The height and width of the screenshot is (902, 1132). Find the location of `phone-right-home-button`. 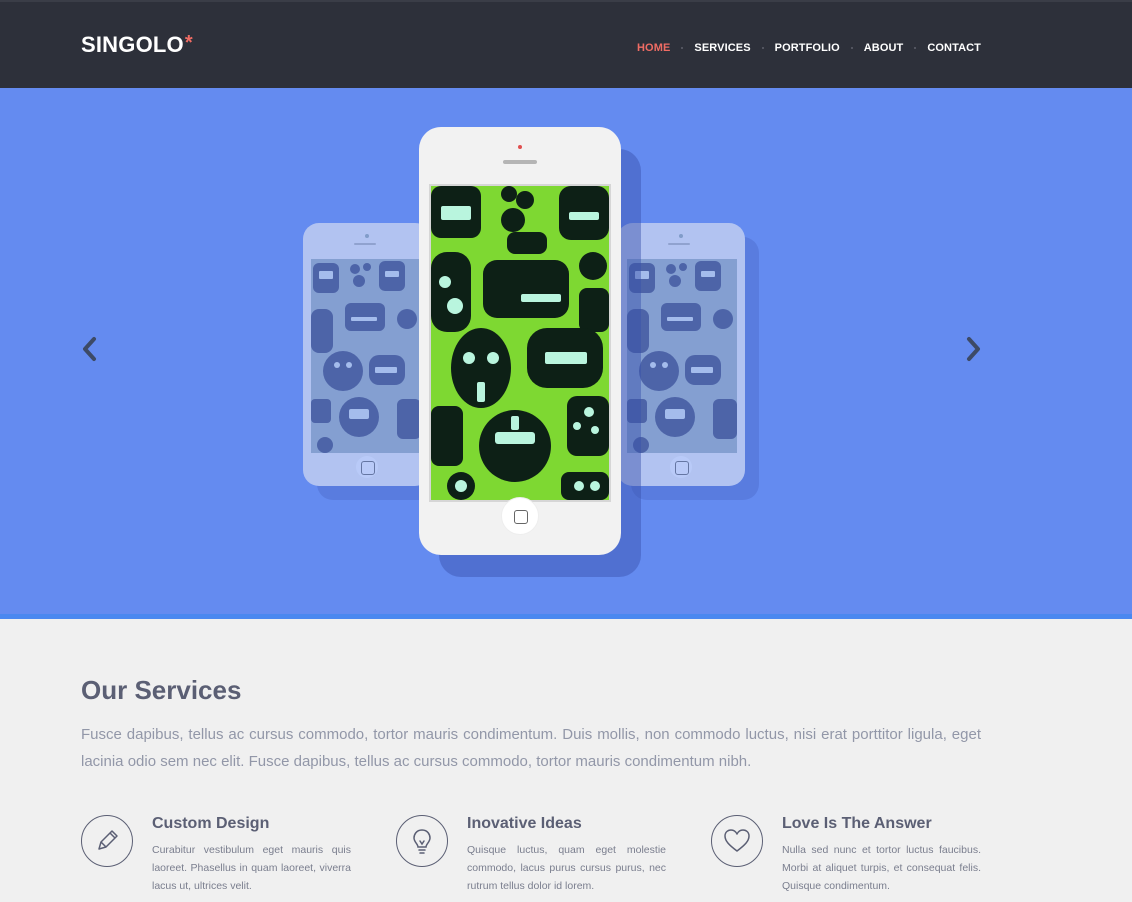

phone-right-home-button is located at coordinates (681, 467).